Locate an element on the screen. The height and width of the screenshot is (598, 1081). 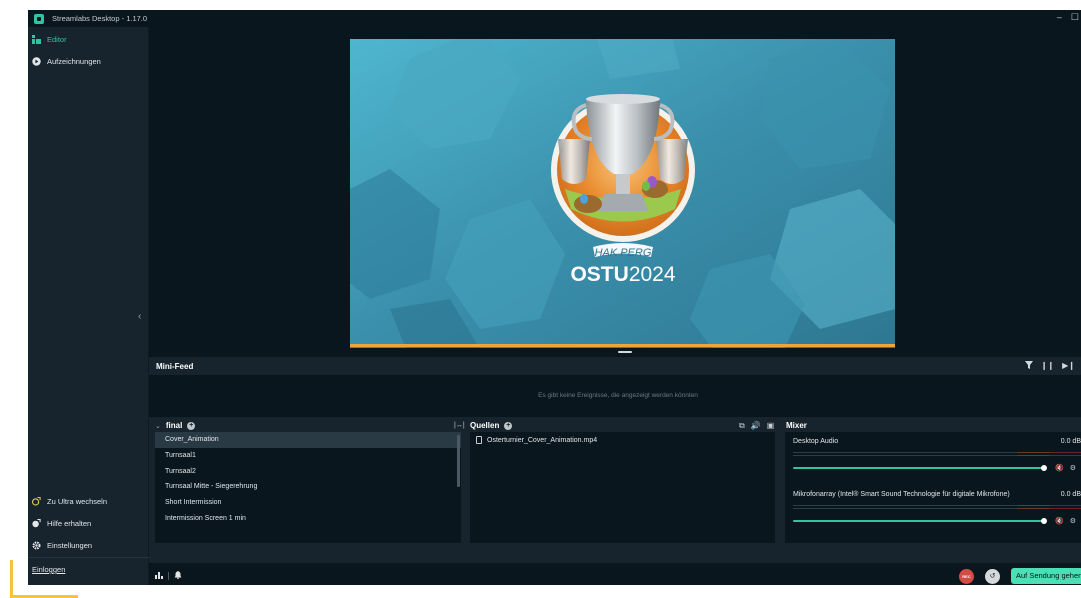
footer-divider is located at coordinates (168, 576).